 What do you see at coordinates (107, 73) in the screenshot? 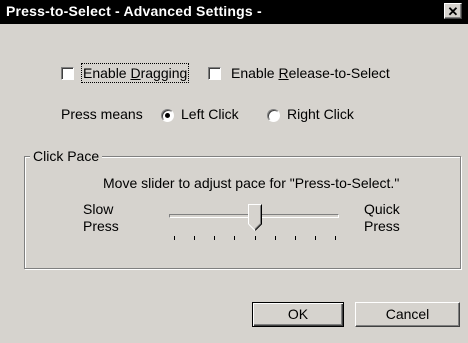
I see `enable-dragging-label-prefix: Enable` at bounding box center [107, 73].